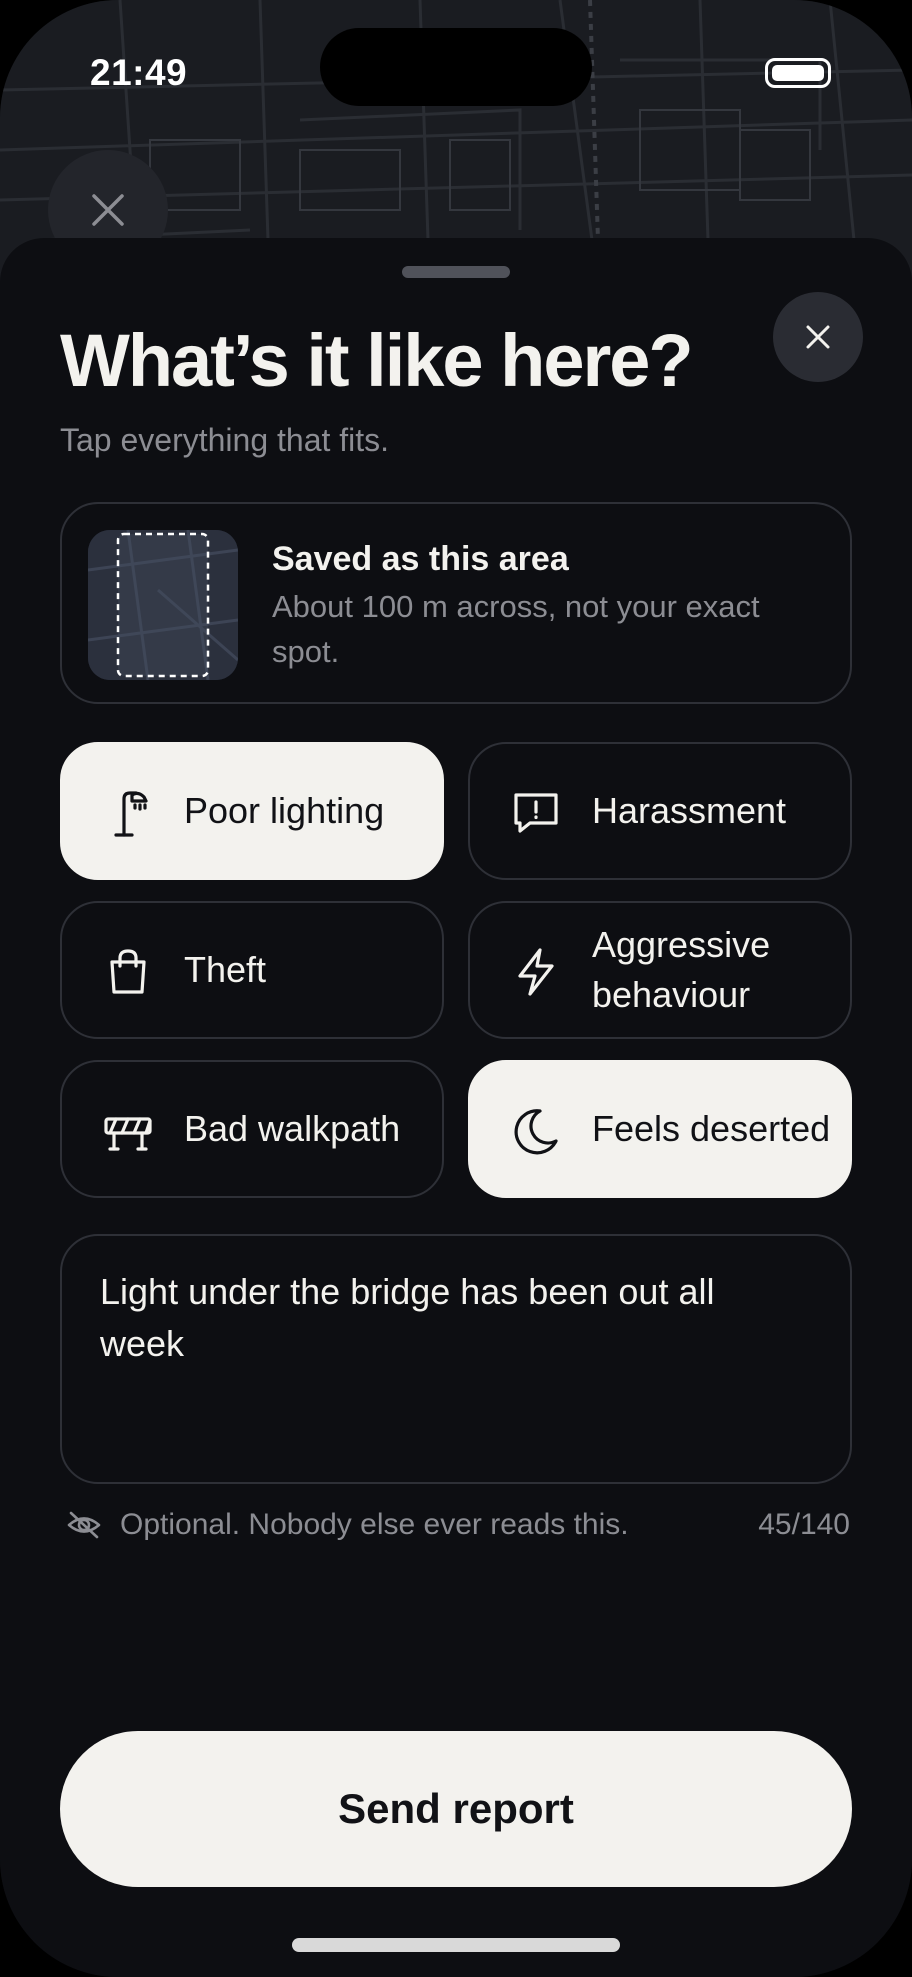 The height and width of the screenshot is (1977, 912). Describe the element at coordinates (139, 72) in the screenshot. I see `status-time: 21:49` at that location.